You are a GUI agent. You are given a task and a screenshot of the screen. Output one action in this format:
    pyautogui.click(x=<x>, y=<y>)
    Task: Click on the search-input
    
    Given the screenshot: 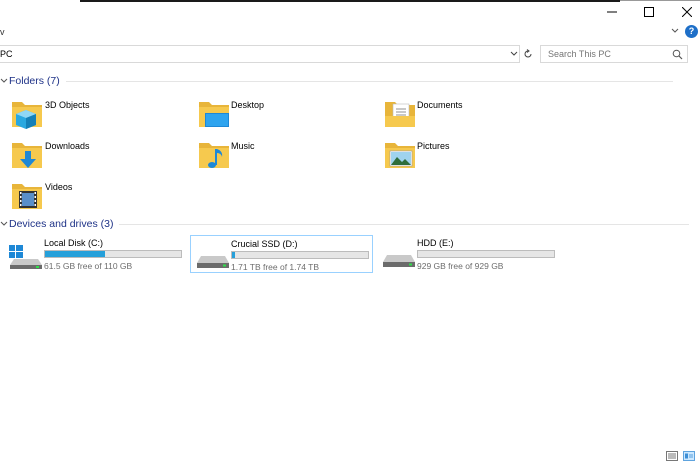 What is the action you would take?
    pyautogui.click(x=608, y=54)
    